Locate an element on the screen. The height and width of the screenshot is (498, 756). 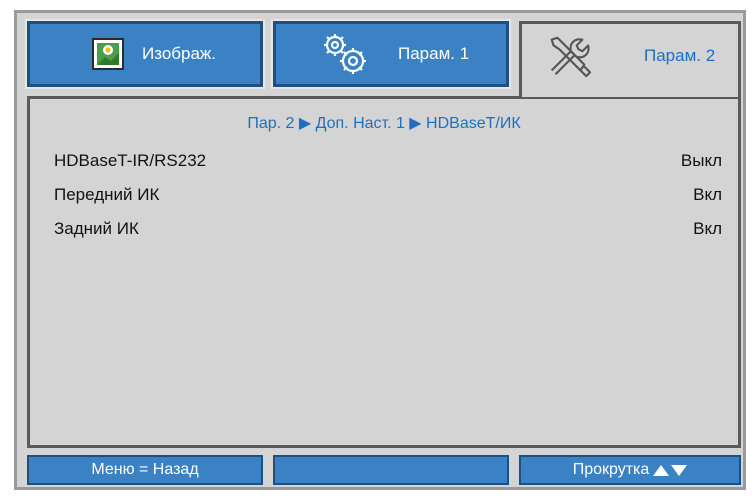
setting-value: Выкл is located at coordinates (701, 160).